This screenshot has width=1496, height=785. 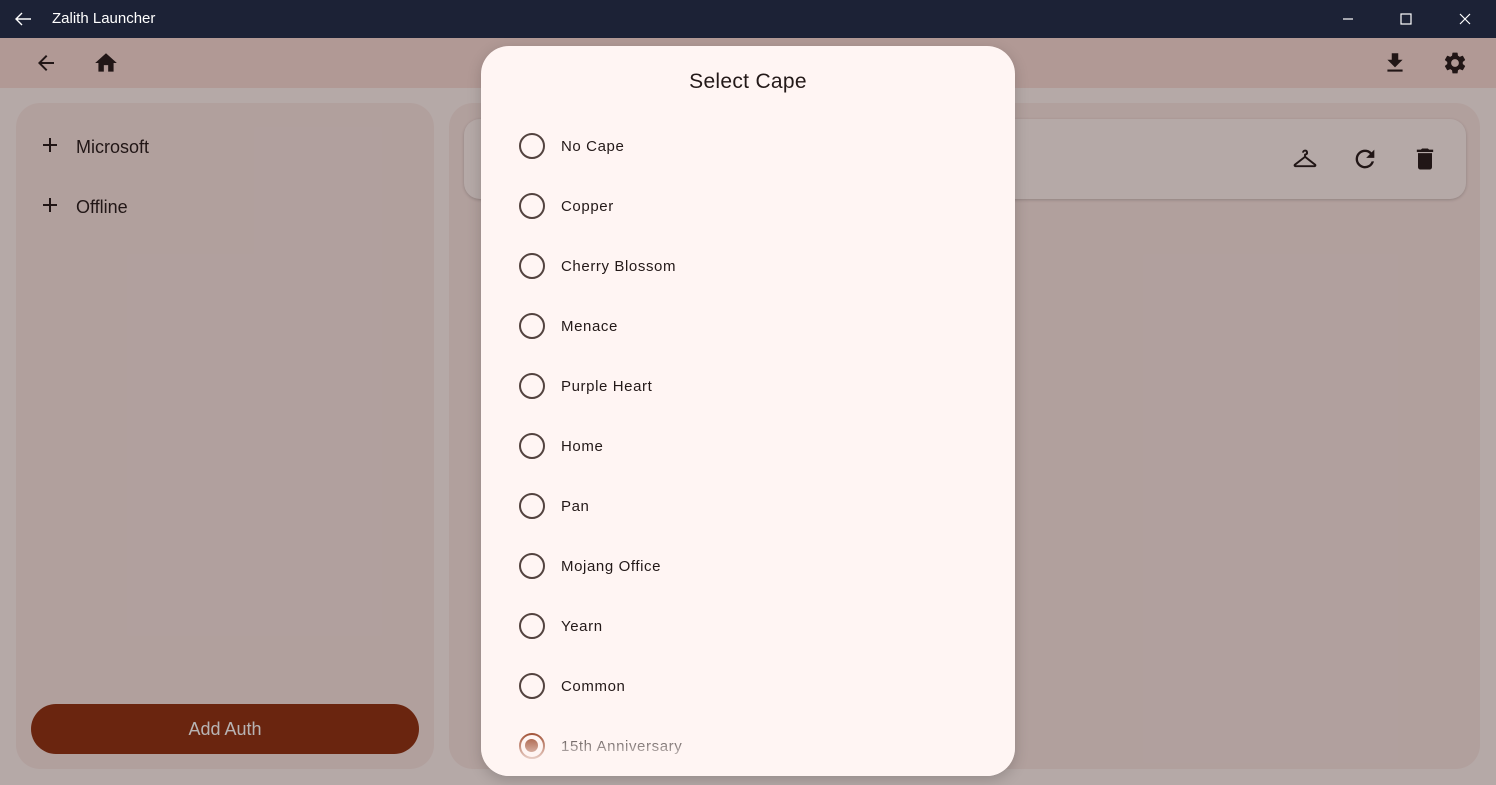 What do you see at coordinates (575, 506) in the screenshot?
I see `option-label: Pan` at bounding box center [575, 506].